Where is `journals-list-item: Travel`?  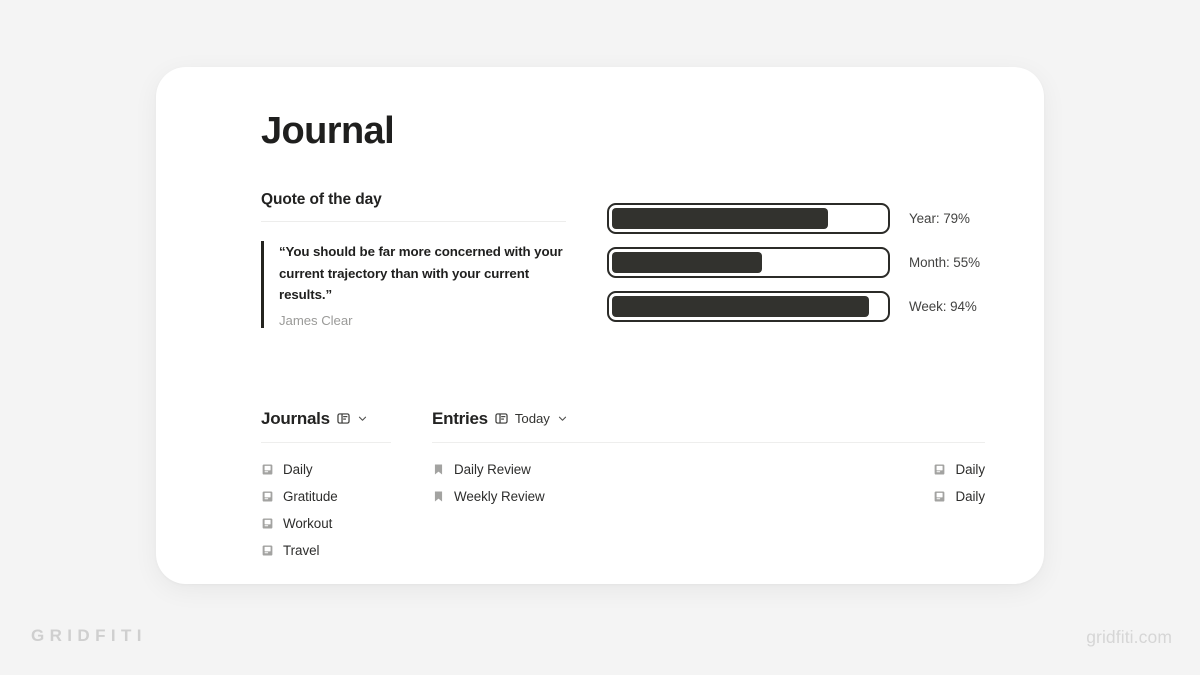 journals-list-item: Travel is located at coordinates (326, 551).